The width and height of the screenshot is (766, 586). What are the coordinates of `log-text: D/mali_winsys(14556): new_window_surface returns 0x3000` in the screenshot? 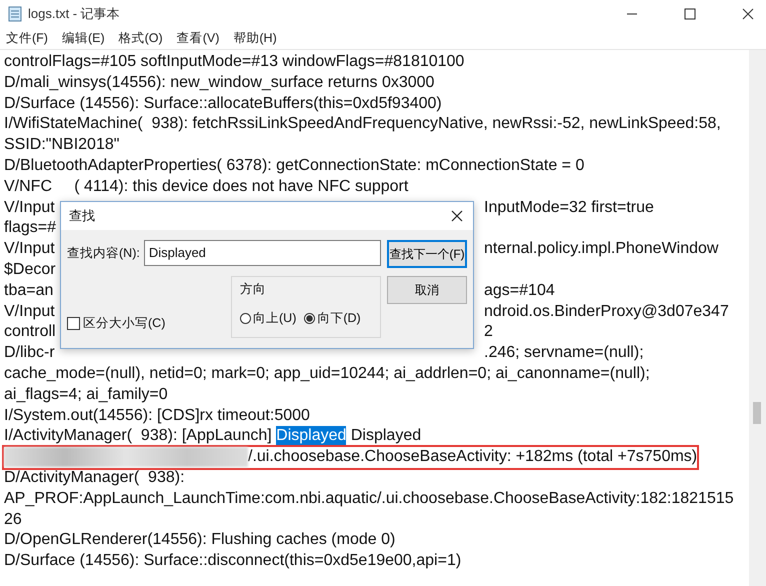 It's located at (219, 82).